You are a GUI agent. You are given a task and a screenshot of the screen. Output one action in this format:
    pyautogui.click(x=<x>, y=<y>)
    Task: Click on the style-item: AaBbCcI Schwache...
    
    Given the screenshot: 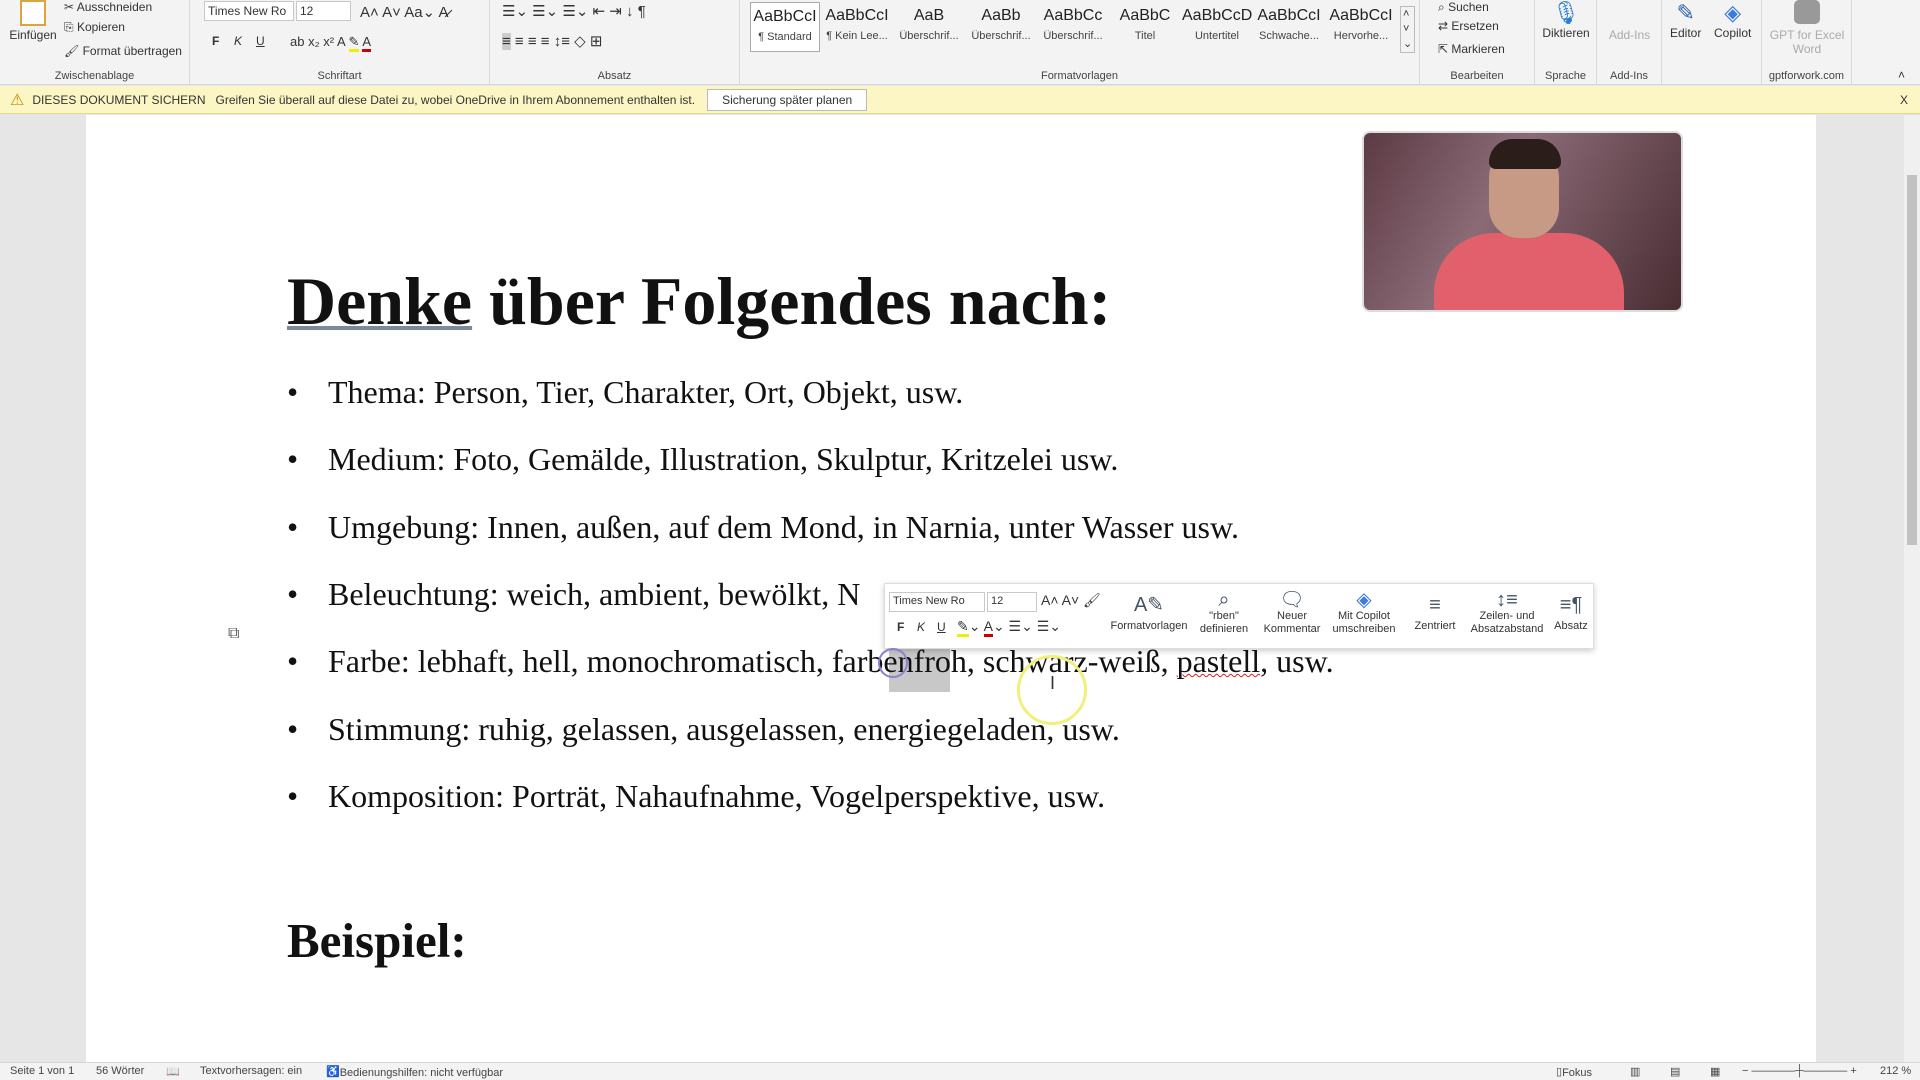 What is the action you would take?
    pyautogui.click(x=1289, y=27)
    